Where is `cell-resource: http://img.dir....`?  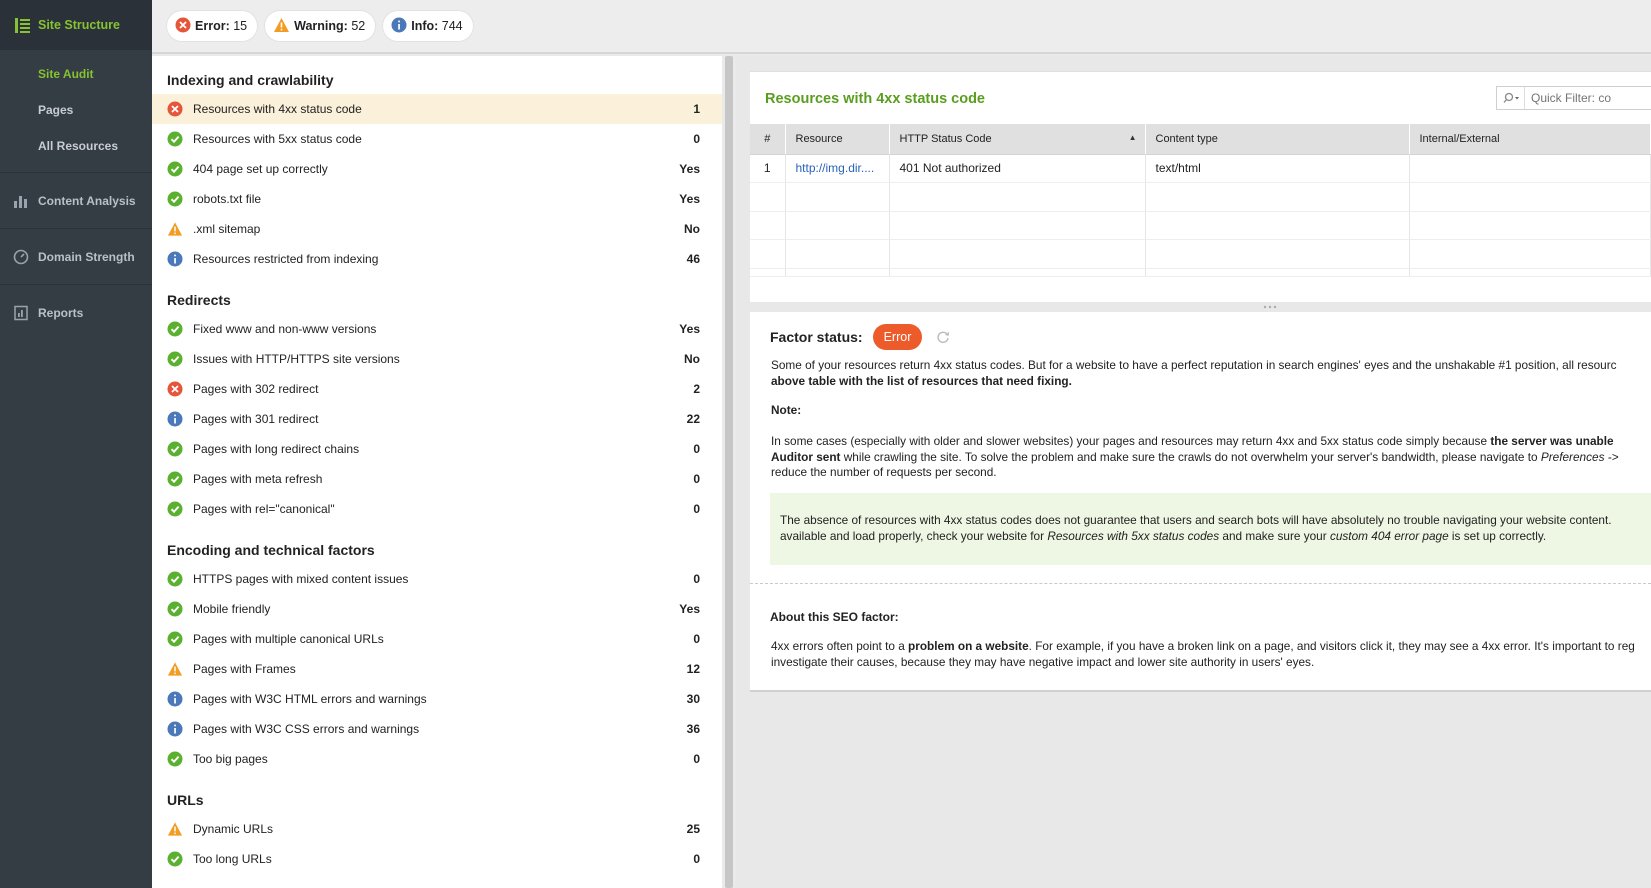 cell-resource: http://img.dir.... is located at coordinates (837, 168).